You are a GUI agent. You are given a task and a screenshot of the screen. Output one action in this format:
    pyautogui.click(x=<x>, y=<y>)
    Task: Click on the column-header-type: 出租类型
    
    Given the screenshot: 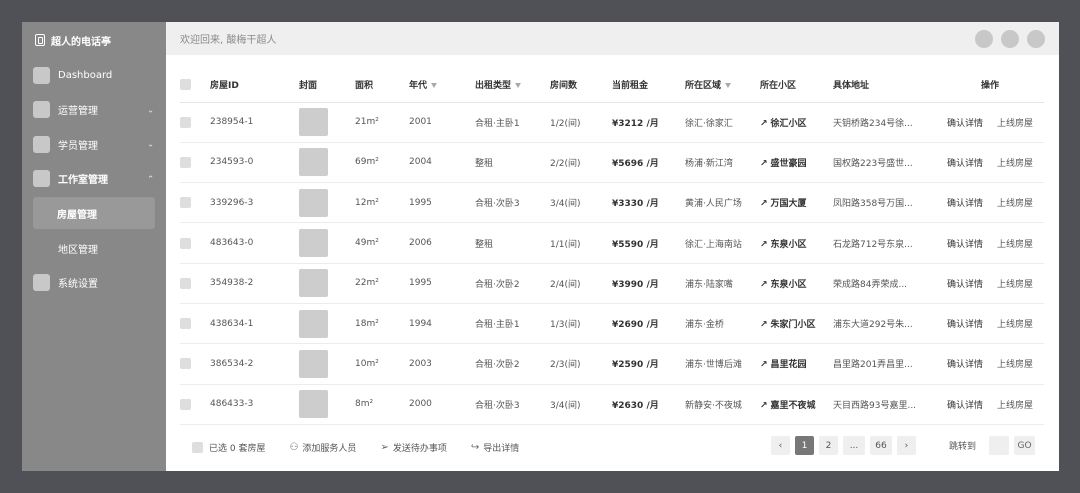 What is the action you would take?
    pyautogui.click(x=512, y=85)
    